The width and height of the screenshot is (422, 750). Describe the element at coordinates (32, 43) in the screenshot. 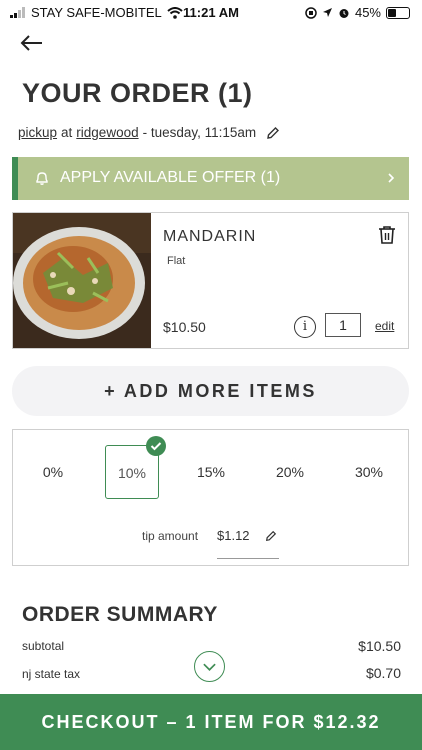

I see `back-arrow-icon` at that location.